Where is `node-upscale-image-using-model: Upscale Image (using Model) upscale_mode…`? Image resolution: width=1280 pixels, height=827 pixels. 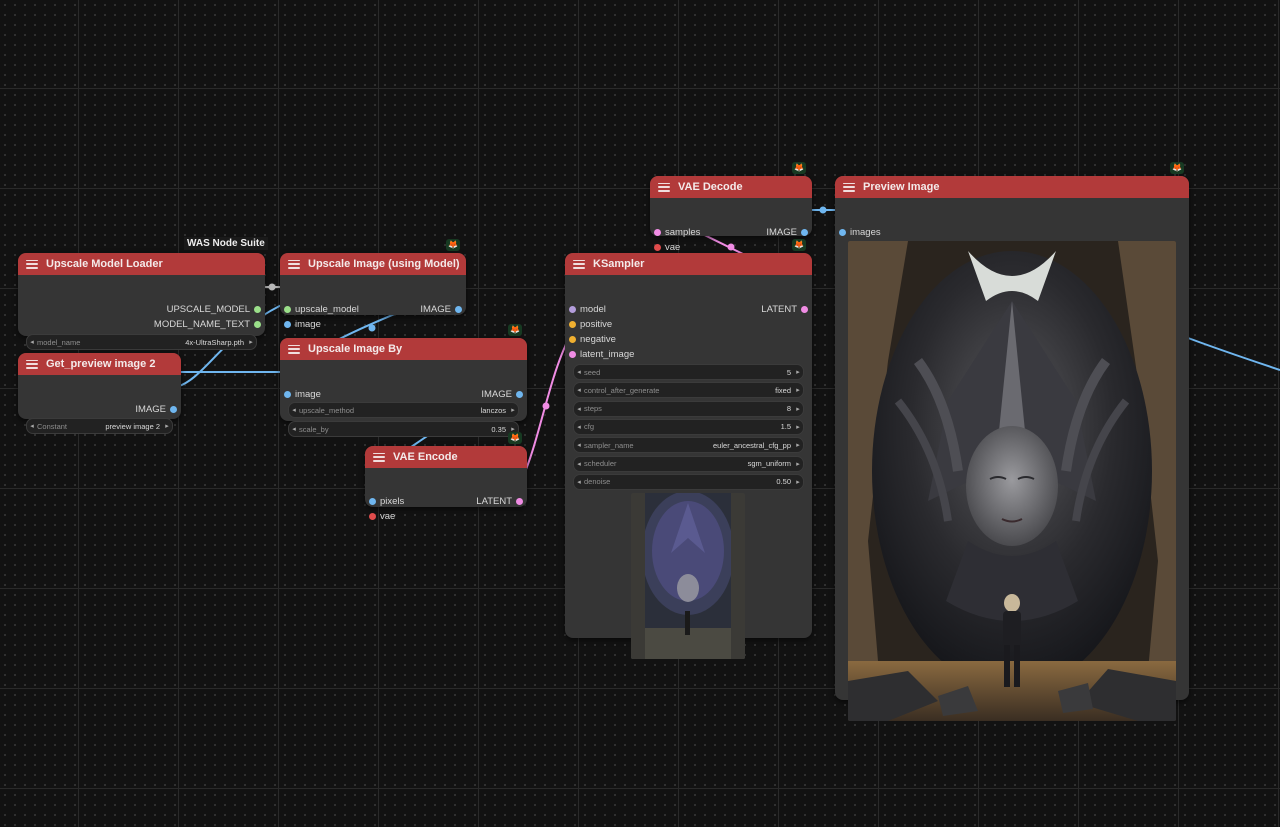
node-upscale-image-using-model: Upscale Image (using Model) upscale_mode… is located at coordinates (373, 291).